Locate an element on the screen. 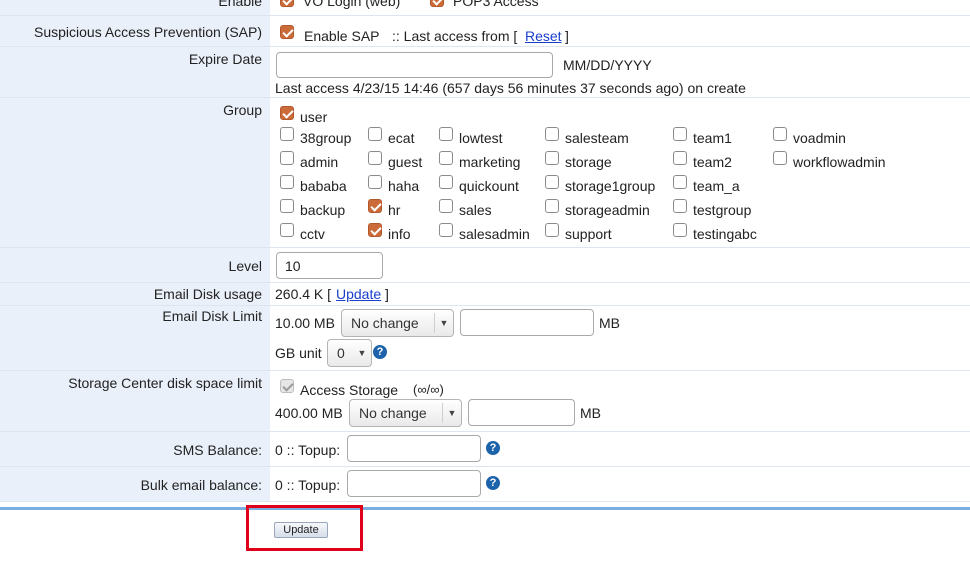 The width and height of the screenshot is (970, 573). enable-label: Enable is located at coordinates (240, 4).